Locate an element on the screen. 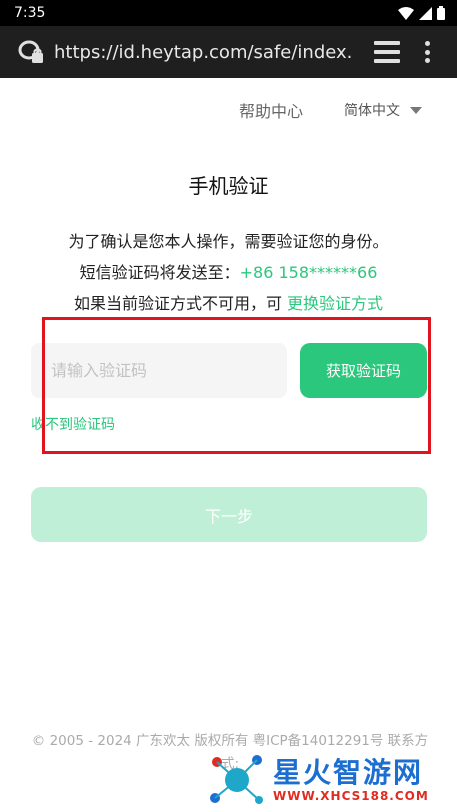 The width and height of the screenshot is (457, 812). no-code-link: 收不到验证码 is located at coordinates (73, 424).